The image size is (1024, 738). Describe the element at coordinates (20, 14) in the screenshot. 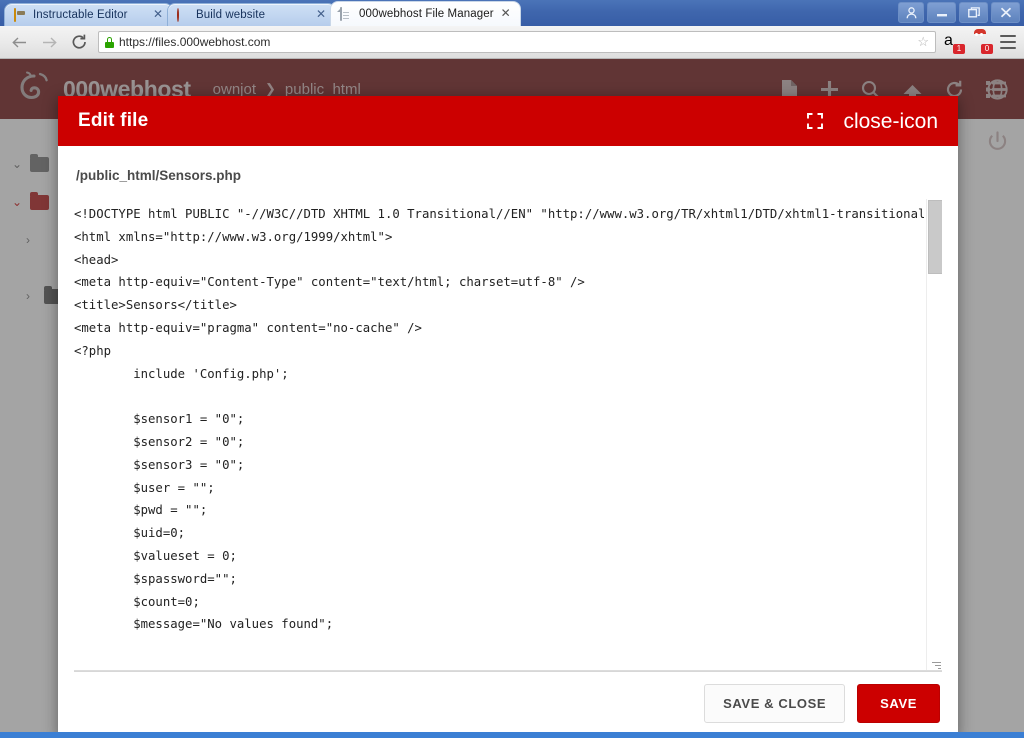

I see `instructable-favicon` at that location.